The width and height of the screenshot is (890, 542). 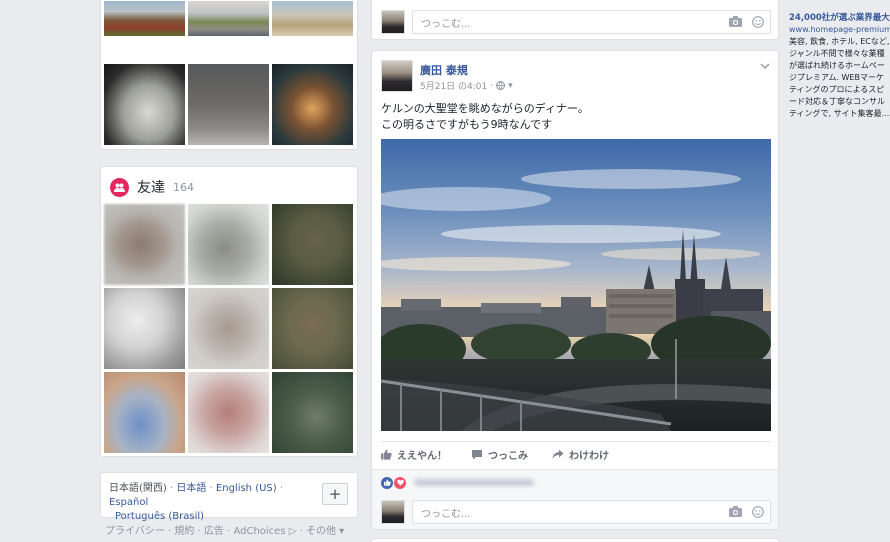 What do you see at coordinates (501, 85) in the screenshot?
I see `globe-icon` at bounding box center [501, 85].